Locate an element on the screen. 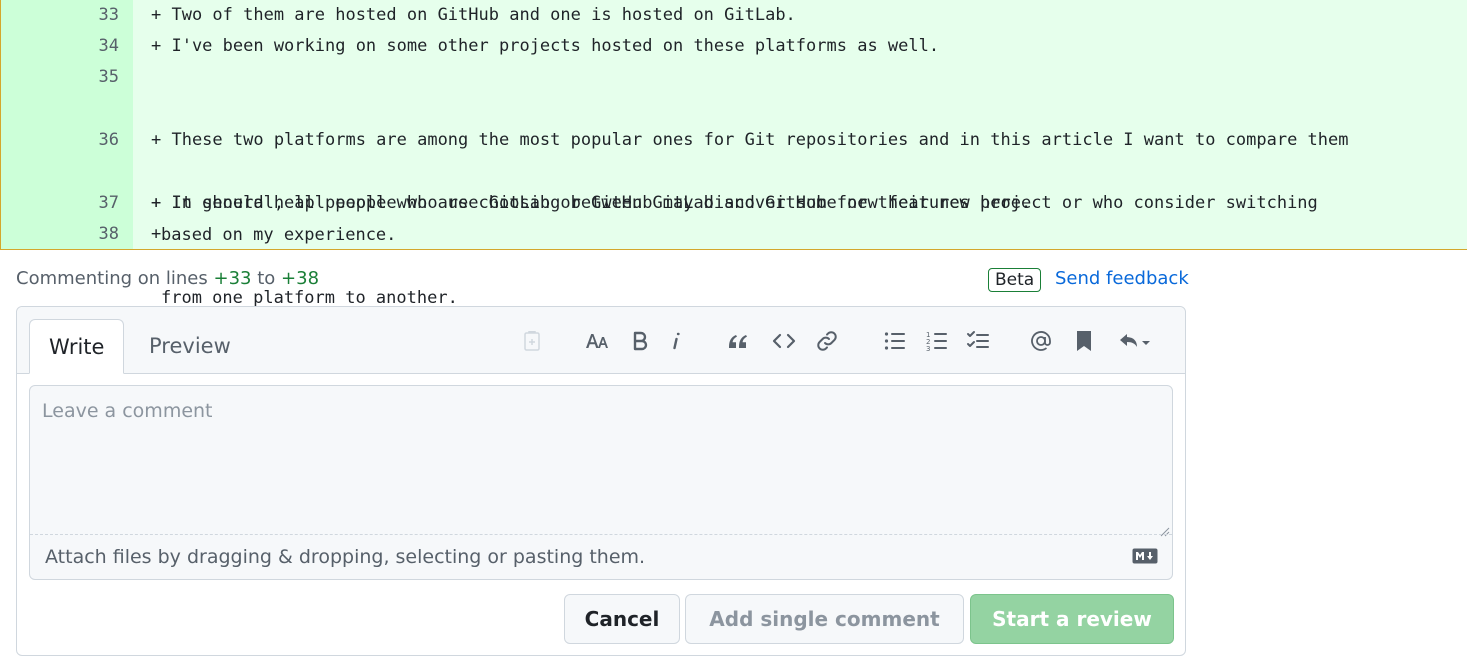 The image size is (1467, 669). reference-icon is located at coordinates (1084, 341).